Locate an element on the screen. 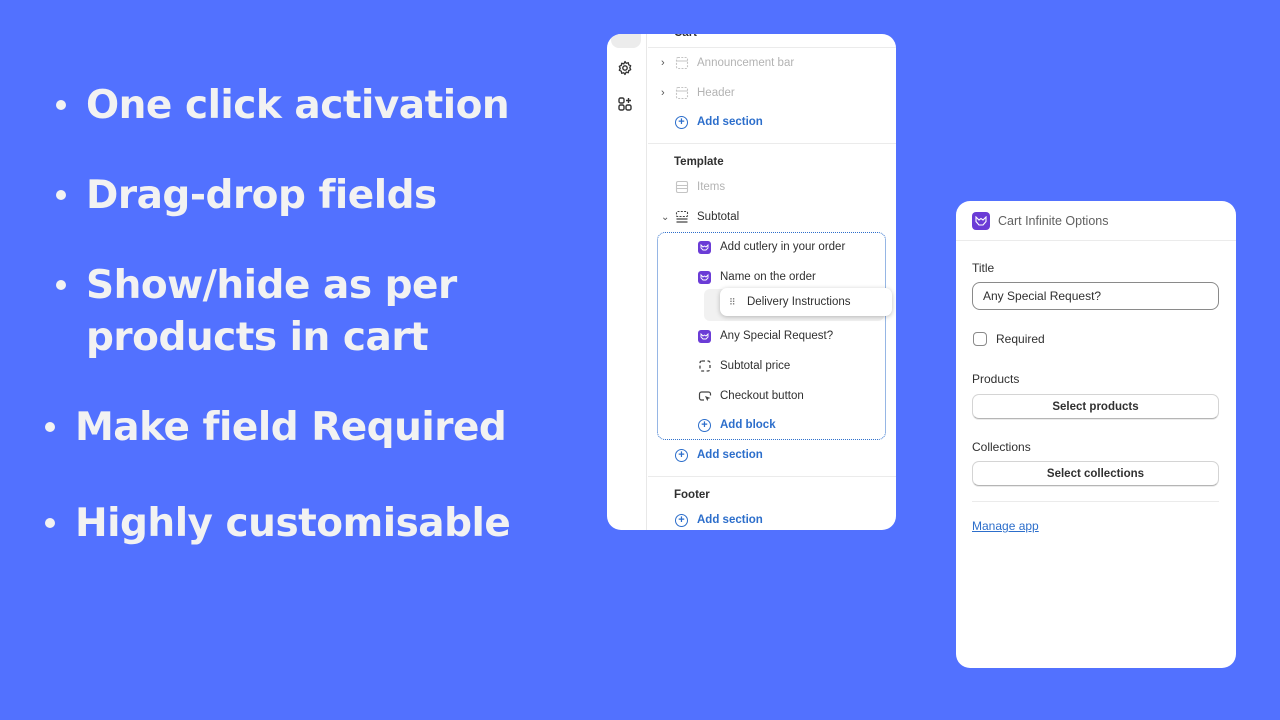 The height and width of the screenshot is (720, 1280). feature-item: Show/hide as per products in cart is located at coordinates (256, 312).